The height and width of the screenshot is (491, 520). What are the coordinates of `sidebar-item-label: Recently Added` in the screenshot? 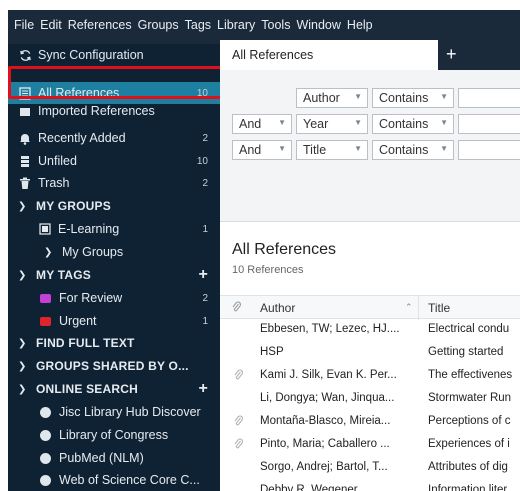 It's located at (82, 138).